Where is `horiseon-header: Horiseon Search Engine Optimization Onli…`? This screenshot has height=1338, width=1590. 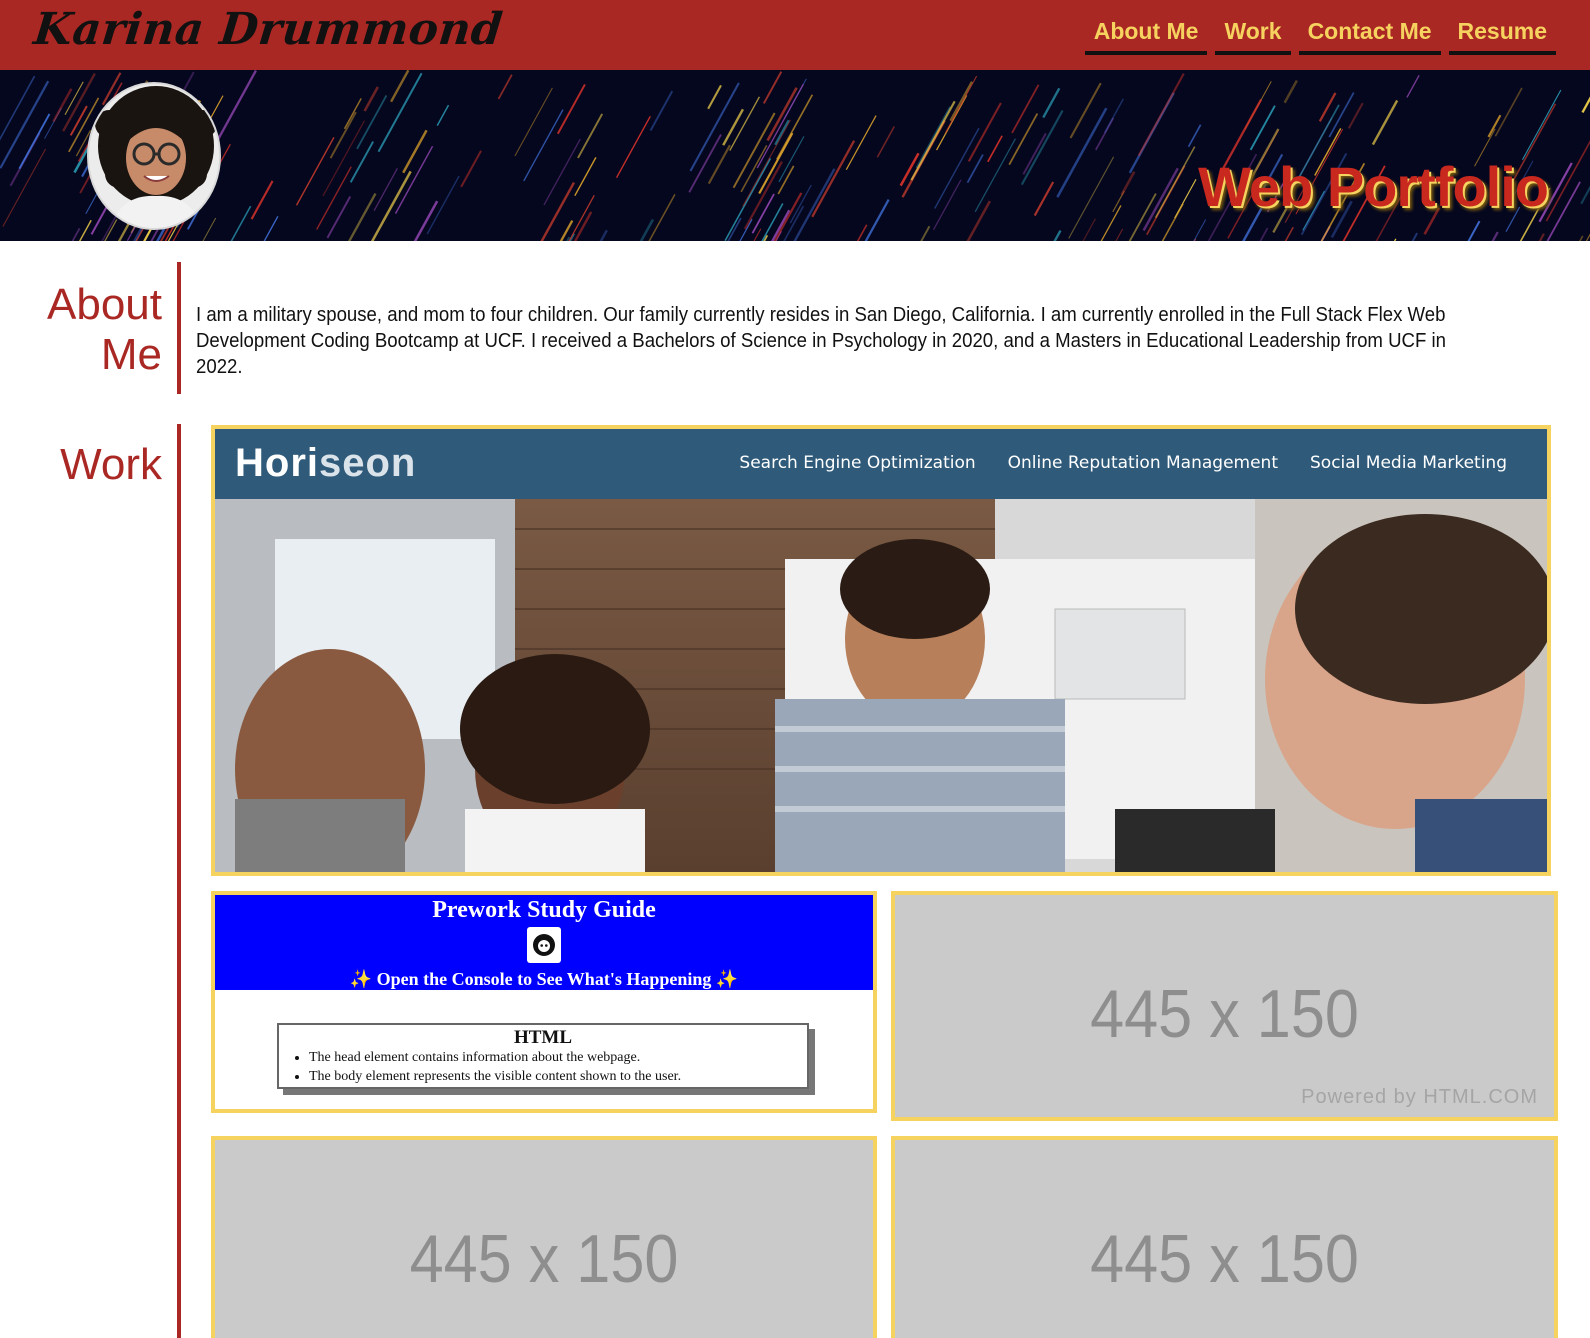
horiseon-header: Horiseon Search Engine Optimization Onli… is located at coordinates (881, 464).